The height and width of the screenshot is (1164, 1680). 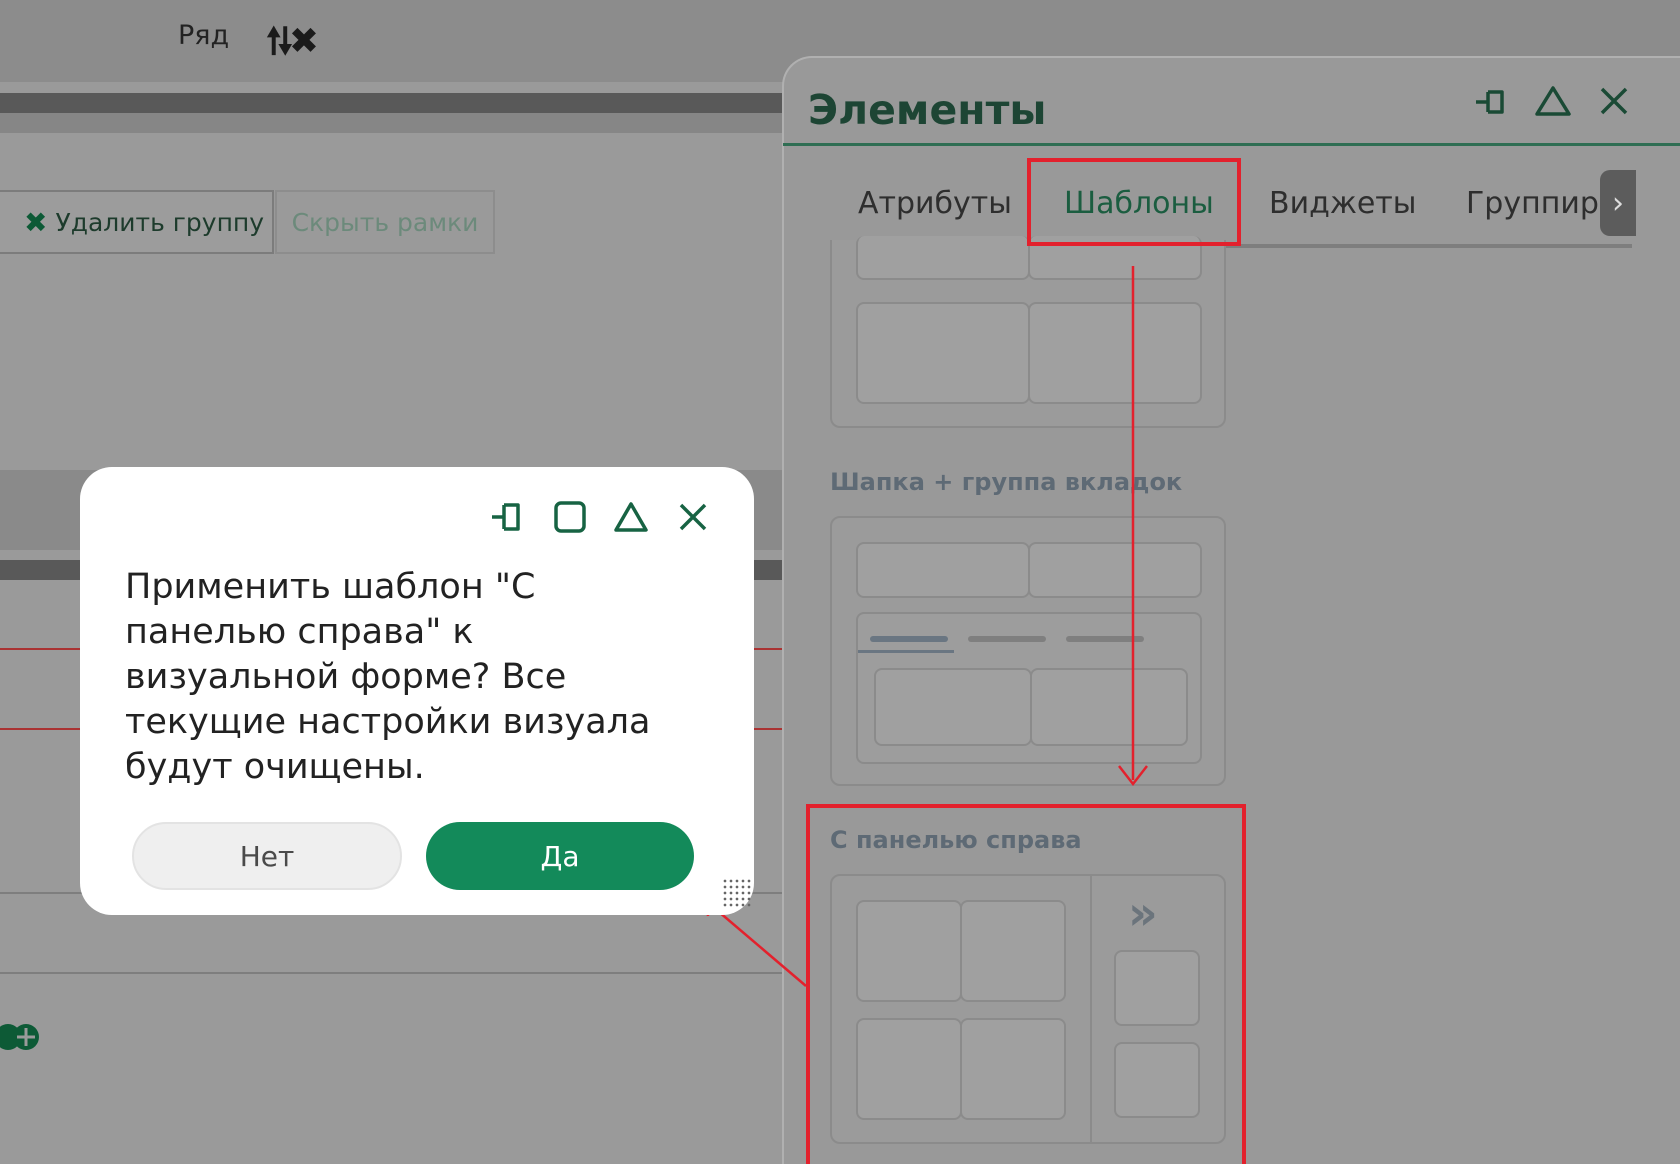 I want to click on dialog-pin-icon, so click(x=508, y=519).